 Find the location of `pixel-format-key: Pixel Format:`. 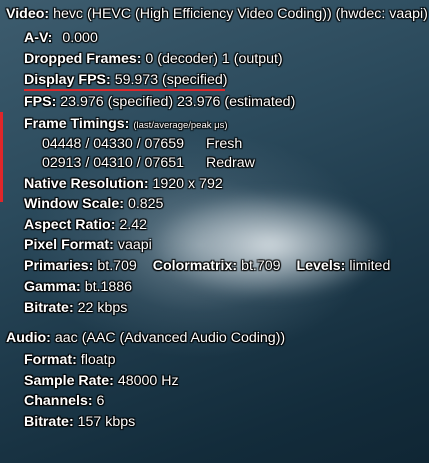

pixel-format-key: Pixel Format: is located at coordinates (69, 245).